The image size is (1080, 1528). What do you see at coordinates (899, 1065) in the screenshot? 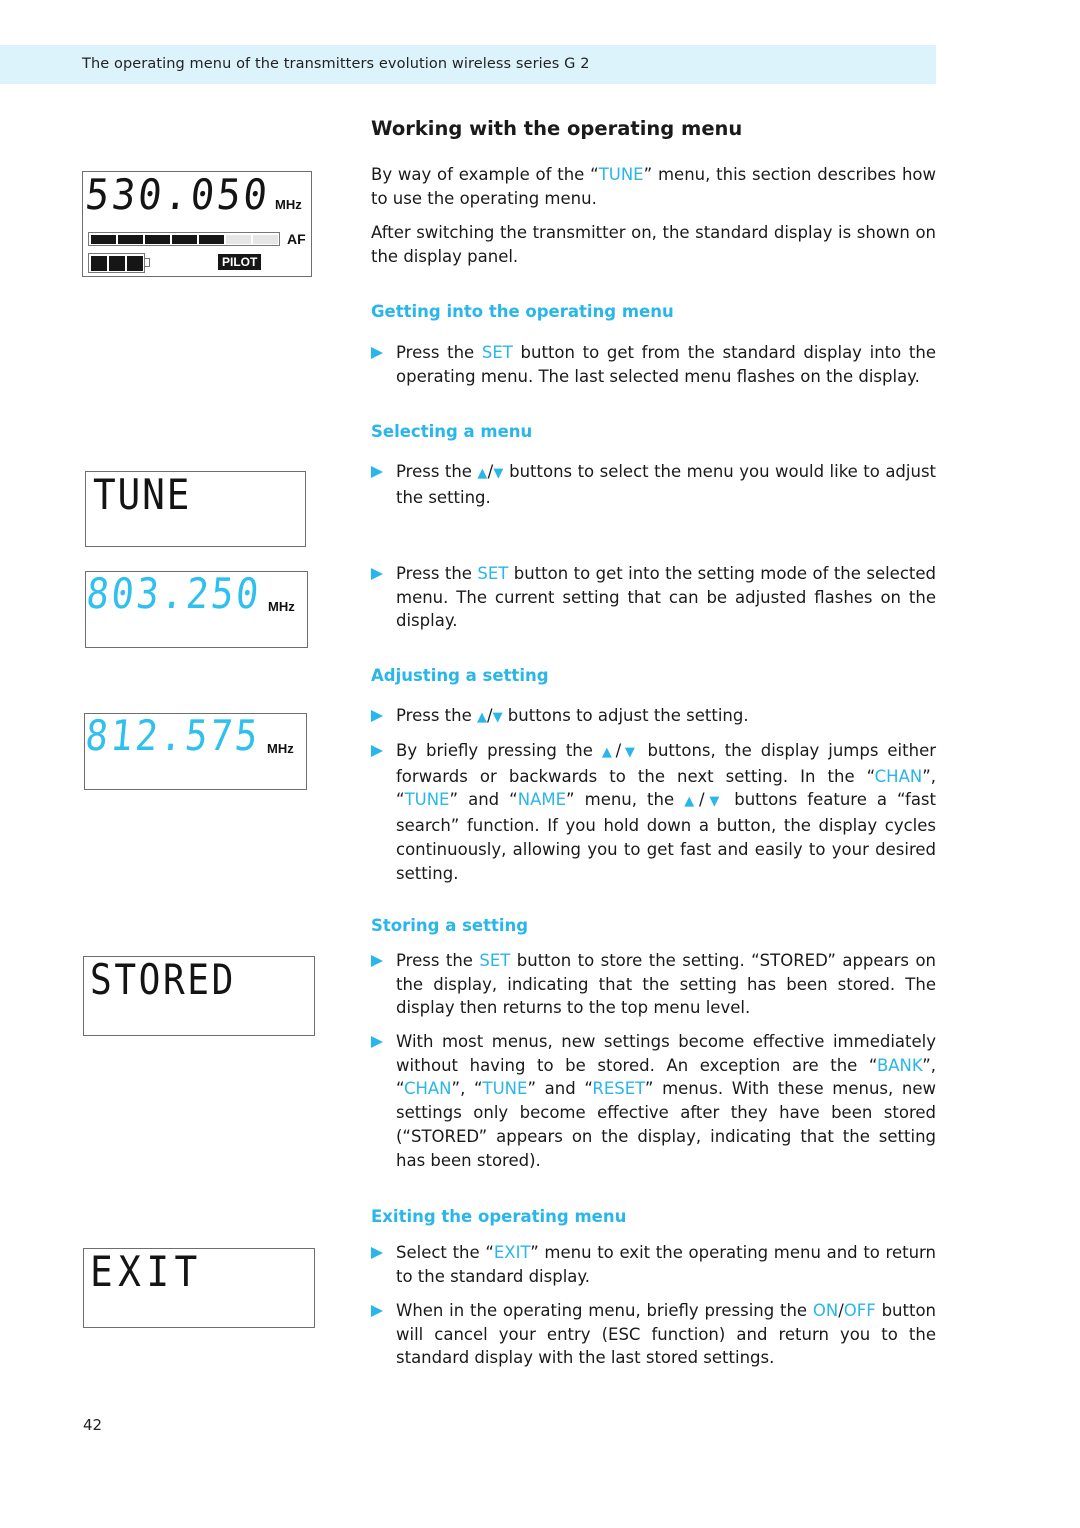
I see `button-keyword: BANK` at bounding box center [899, 1065].